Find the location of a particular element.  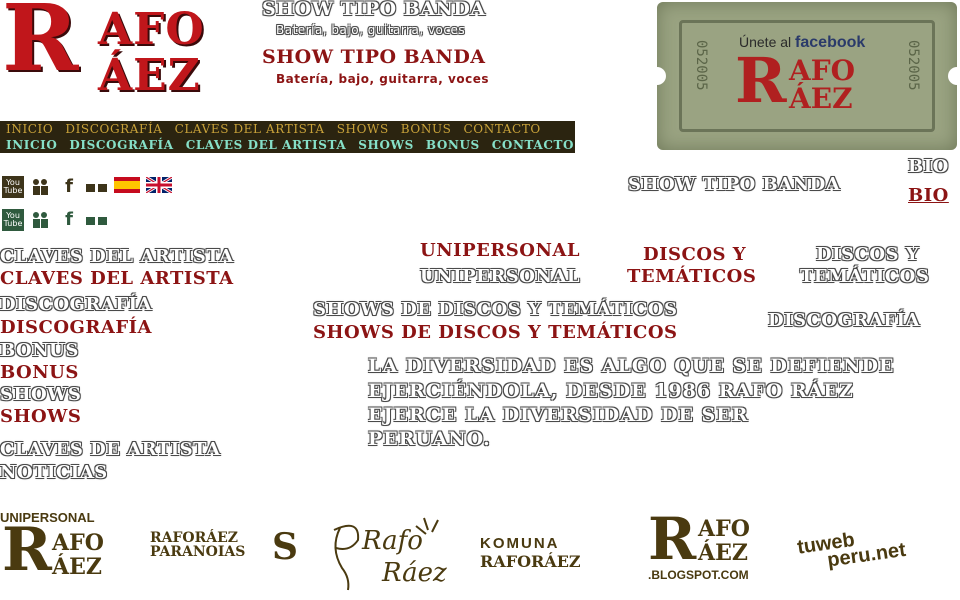

signature-line-1: Rafo is located at coordinates (392, 541).